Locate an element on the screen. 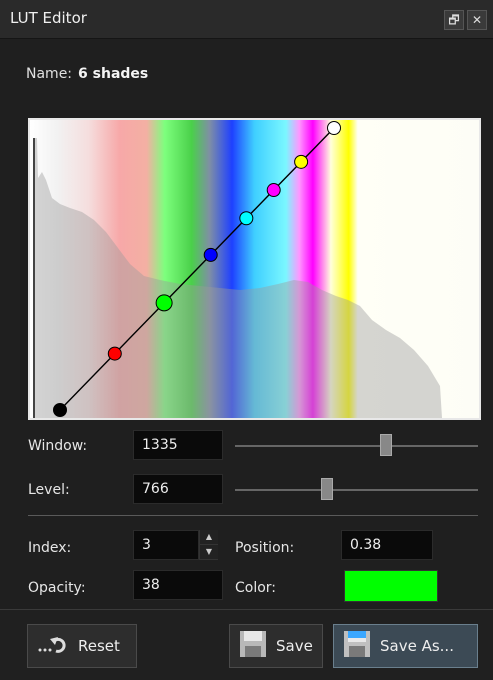 The image size is (493, 680). save-button: Save is located at coordinates (276, 646).